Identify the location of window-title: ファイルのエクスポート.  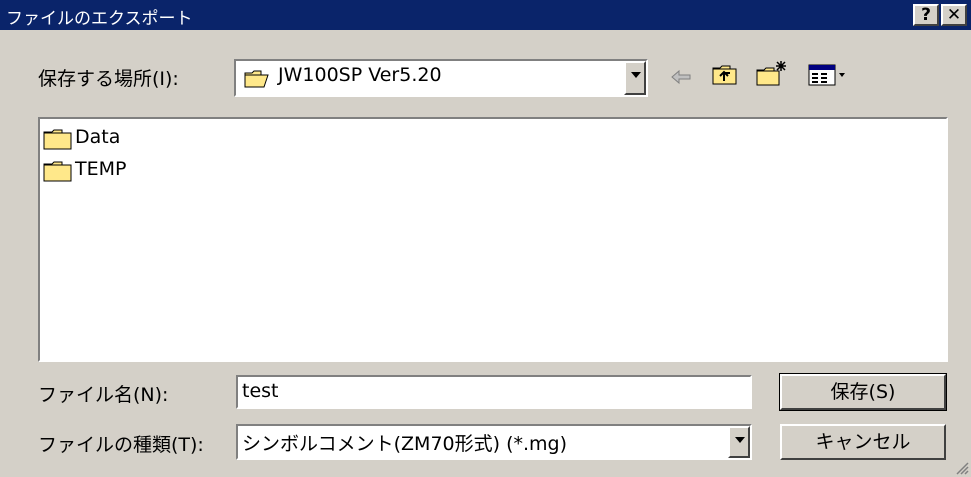
(99, 19).